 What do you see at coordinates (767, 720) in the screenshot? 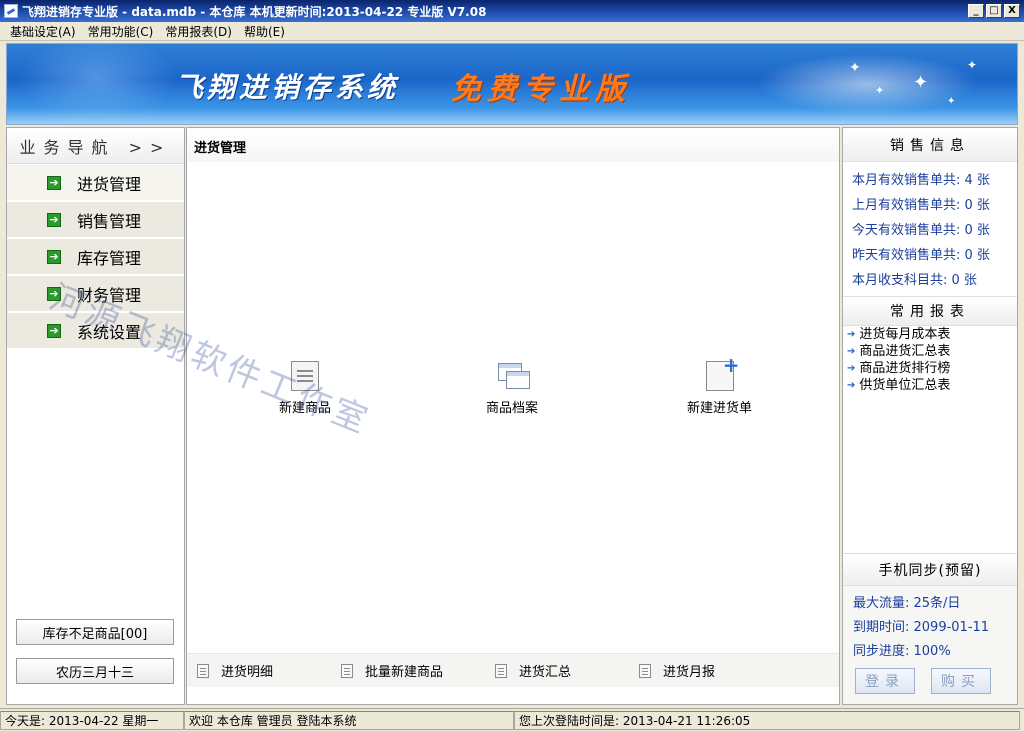
I see `status-last-login: 您上次登陆时间是: 2013-04-21 11:26:05` at bounding box center [767, 720].